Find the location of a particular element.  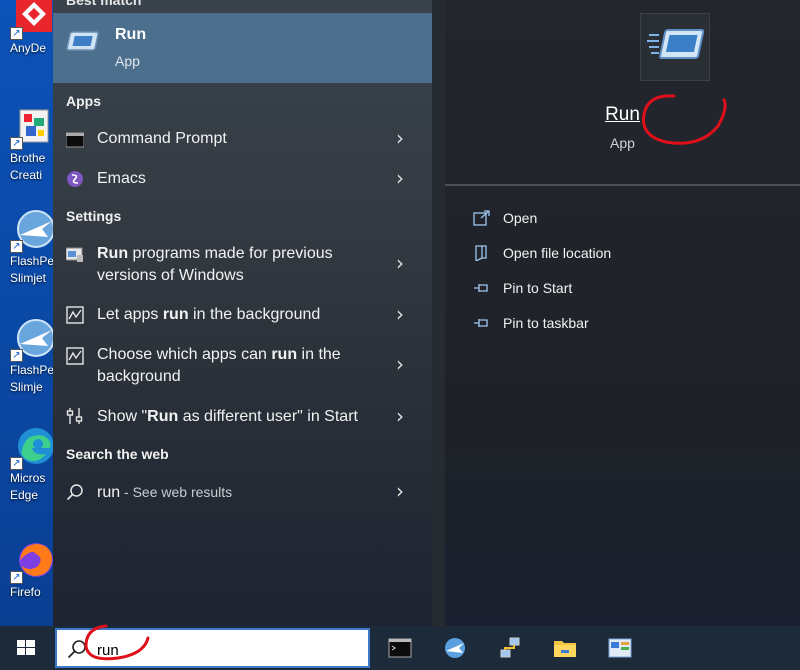

taskbar-control-panel is located at coordinates (620, 648).